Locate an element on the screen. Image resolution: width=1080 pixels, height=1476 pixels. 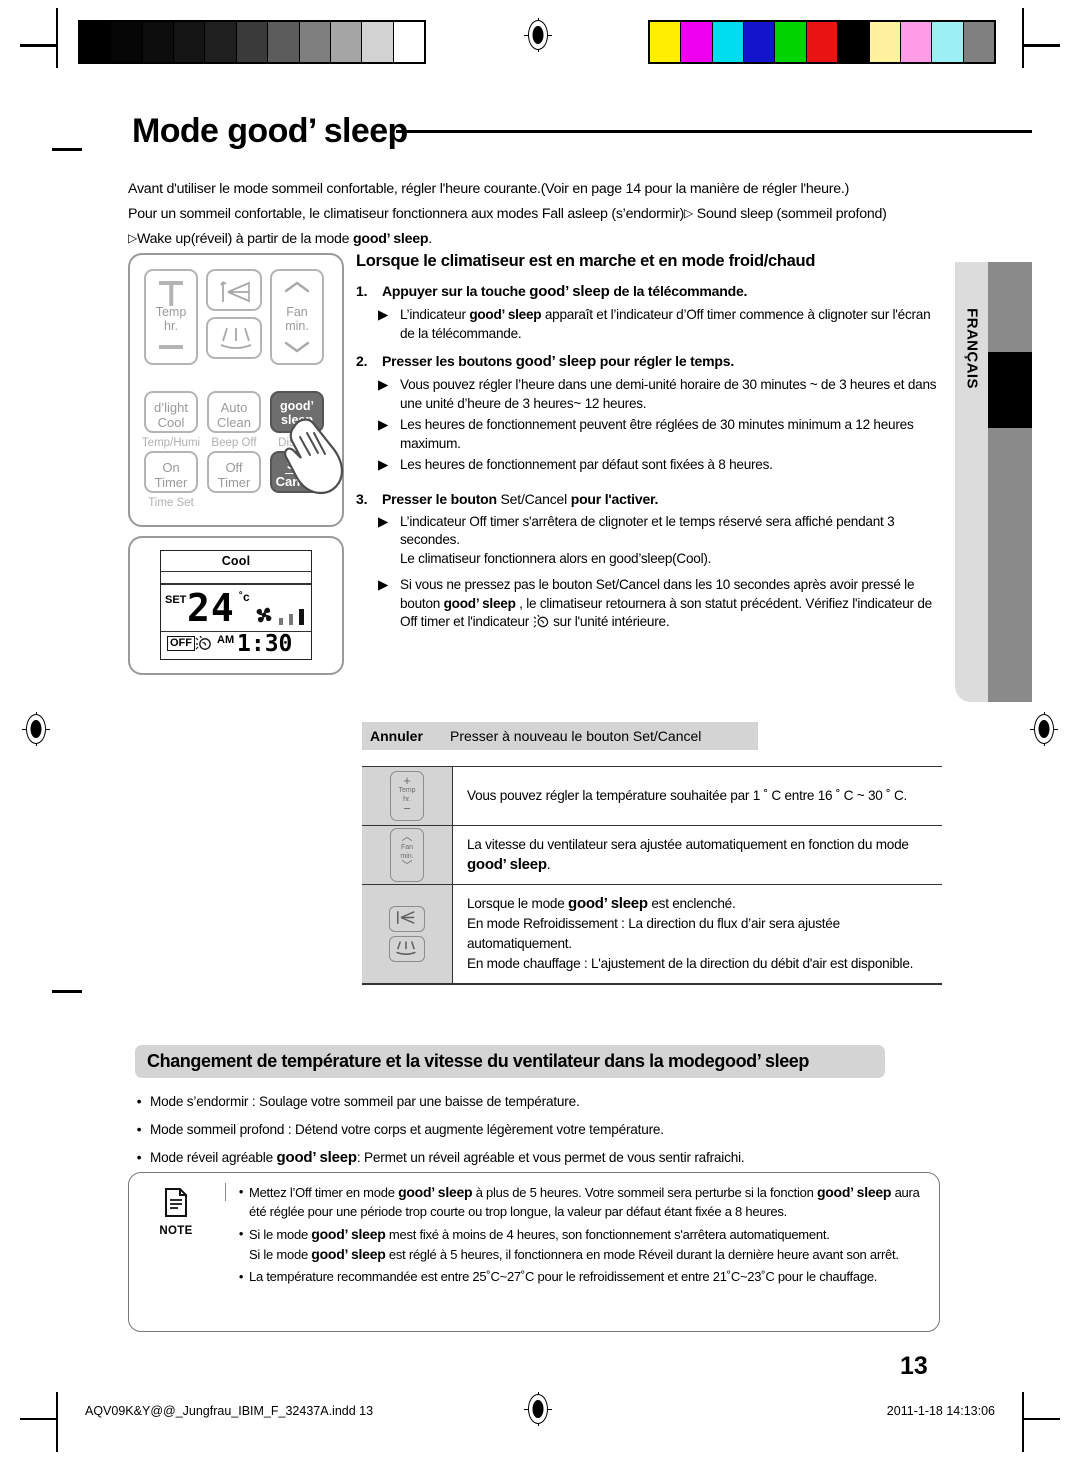
intro-line2-b: Sound sleep (sommeil profond) is located at coordinates (791, 214).